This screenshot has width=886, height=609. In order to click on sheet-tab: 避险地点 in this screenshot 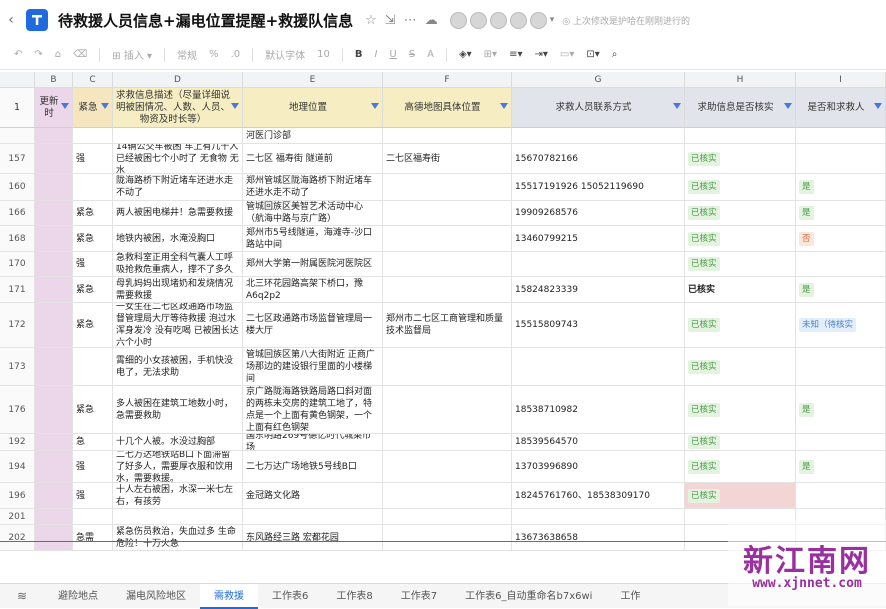, I will do `click(78, 596)`.